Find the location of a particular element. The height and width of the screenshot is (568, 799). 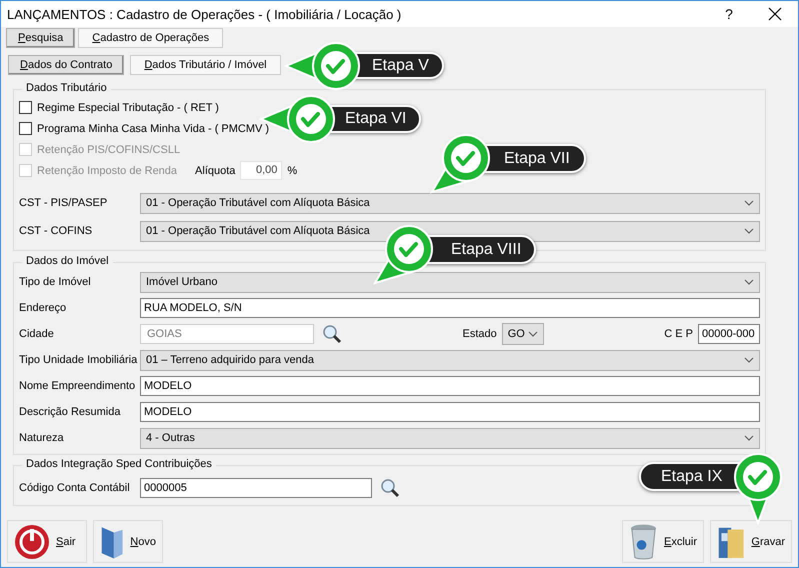

dropdown: 4 - Outras is located at coordinates (450, 438).